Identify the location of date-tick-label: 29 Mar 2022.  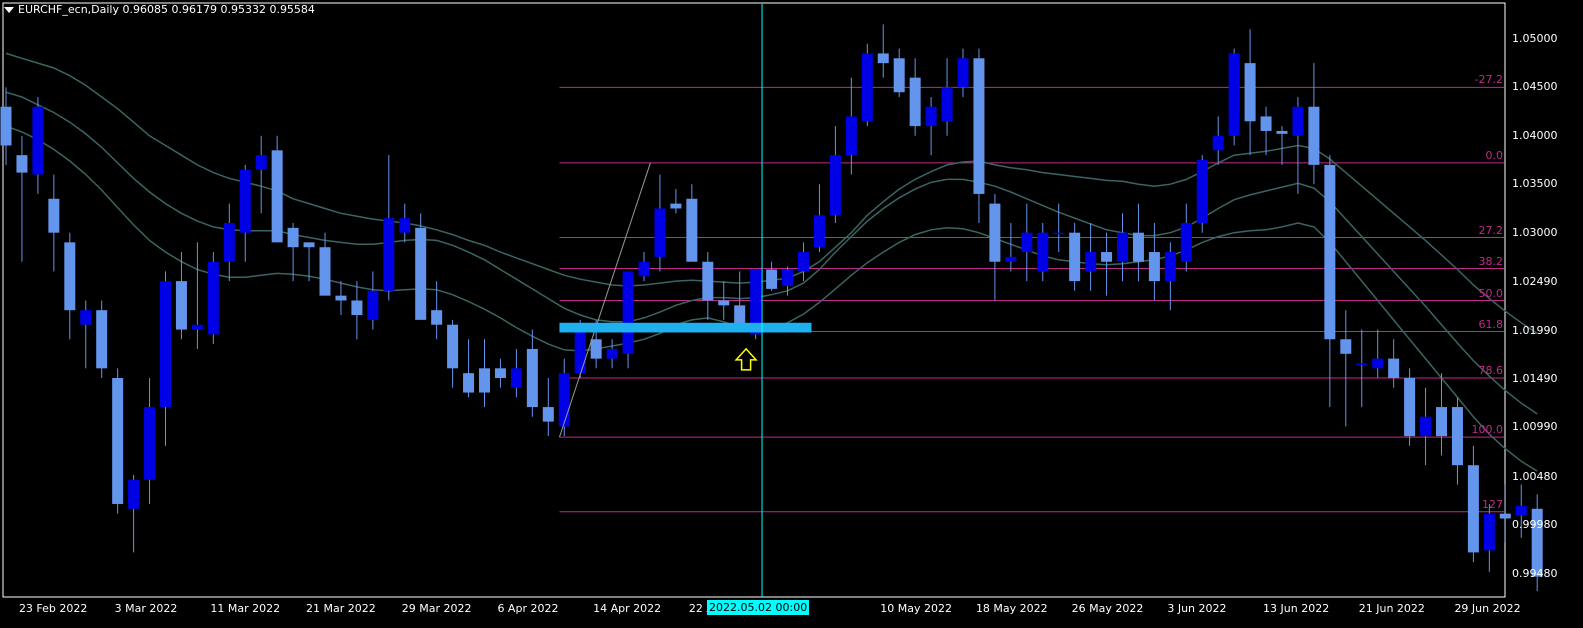
(436, 608).